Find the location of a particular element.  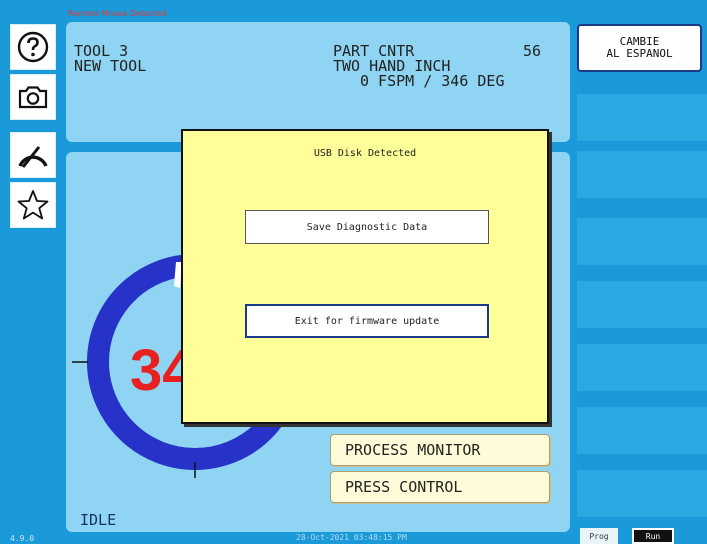

camera-icon is located at coordinates (33, 97).